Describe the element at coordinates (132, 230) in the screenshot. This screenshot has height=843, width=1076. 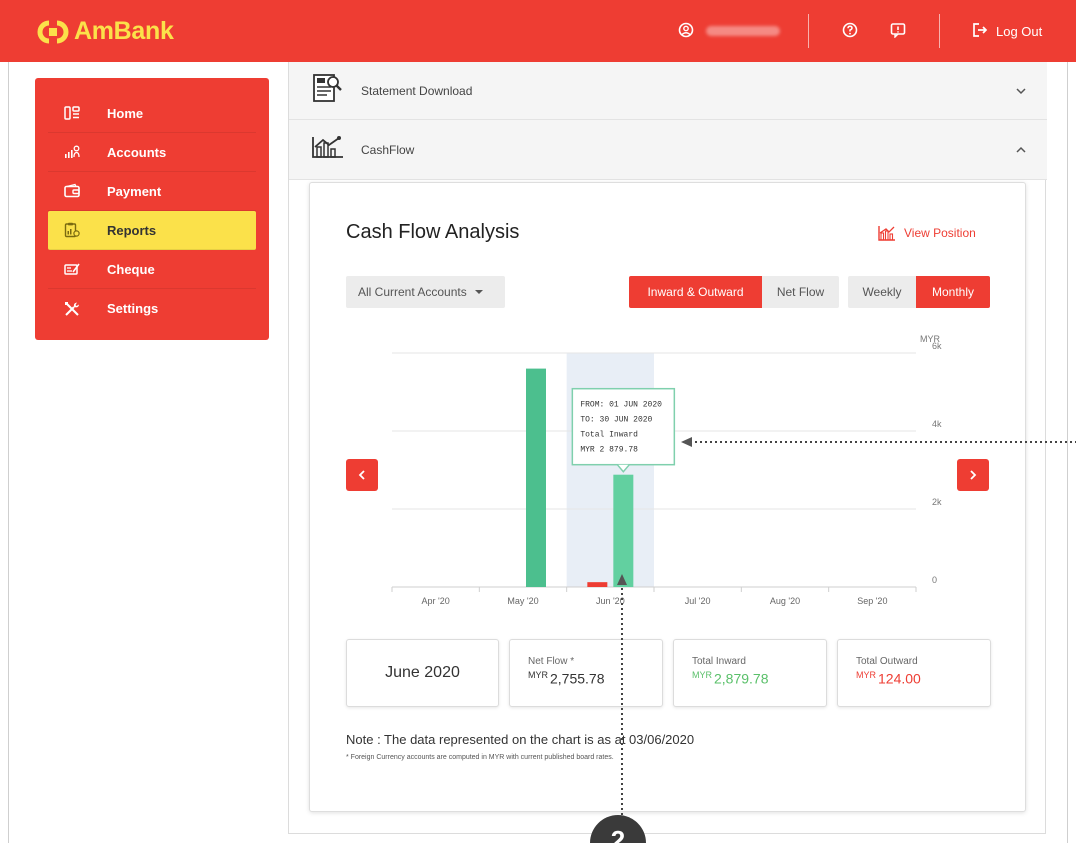
I see `sidebar-item-label: Reports` at that location.